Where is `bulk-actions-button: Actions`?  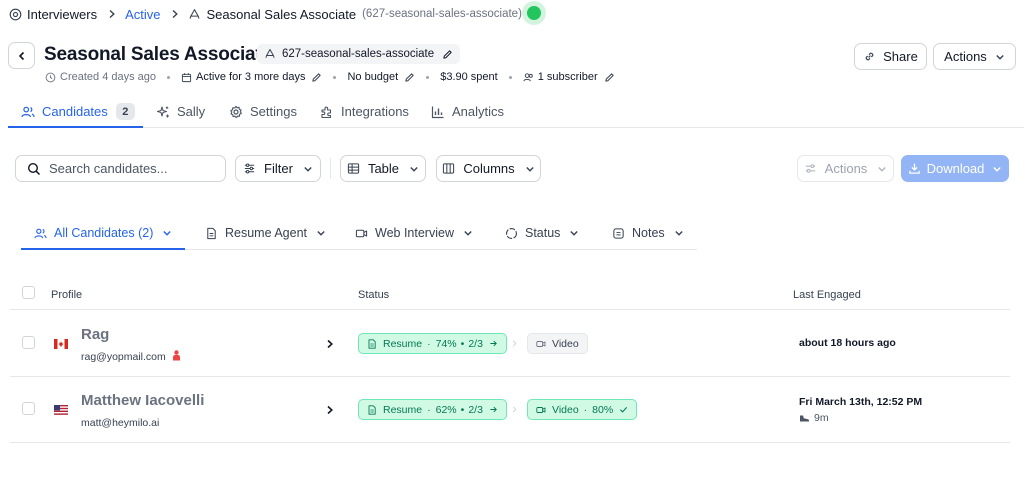
bulk-actions-button: Actions is located at coordinates (845, 168).